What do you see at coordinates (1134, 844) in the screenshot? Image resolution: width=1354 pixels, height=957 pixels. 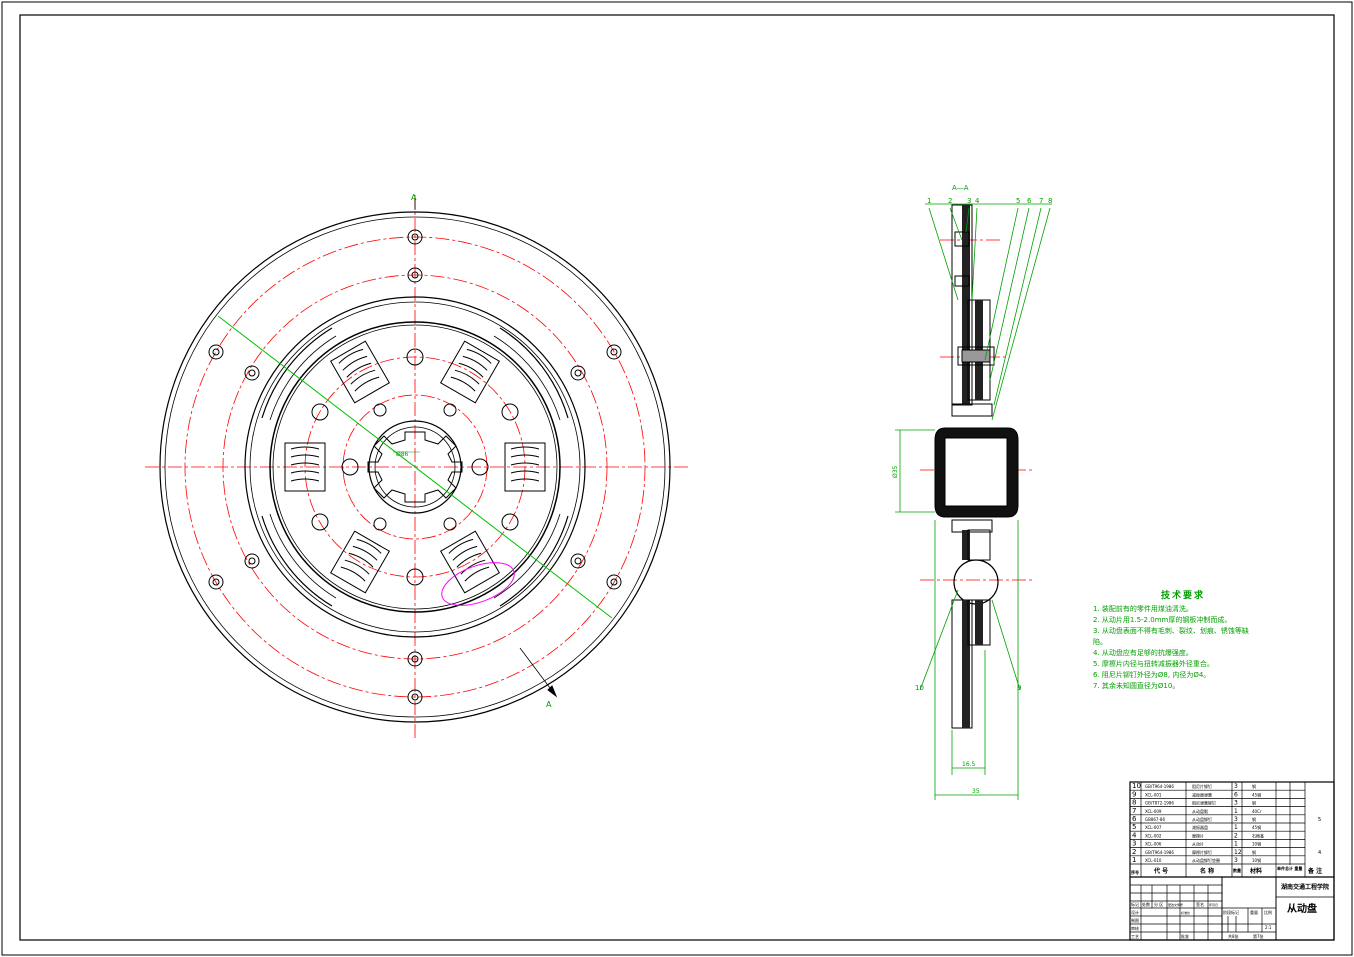 I see `parts-cell-no: 3` at bounding box center [1134, 844].